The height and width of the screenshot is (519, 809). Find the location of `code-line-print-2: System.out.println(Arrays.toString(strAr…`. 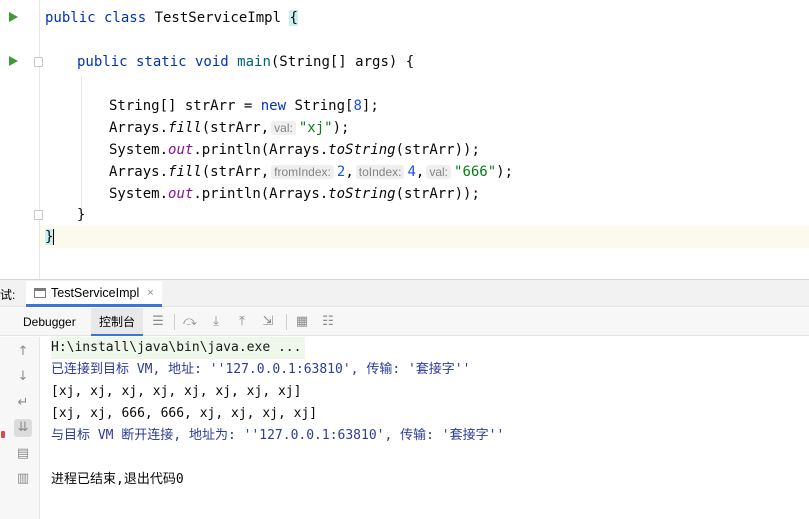

code-line-print-2: System.out.println(Arrays.toString(strAr… is located at coordinates (294, 194).